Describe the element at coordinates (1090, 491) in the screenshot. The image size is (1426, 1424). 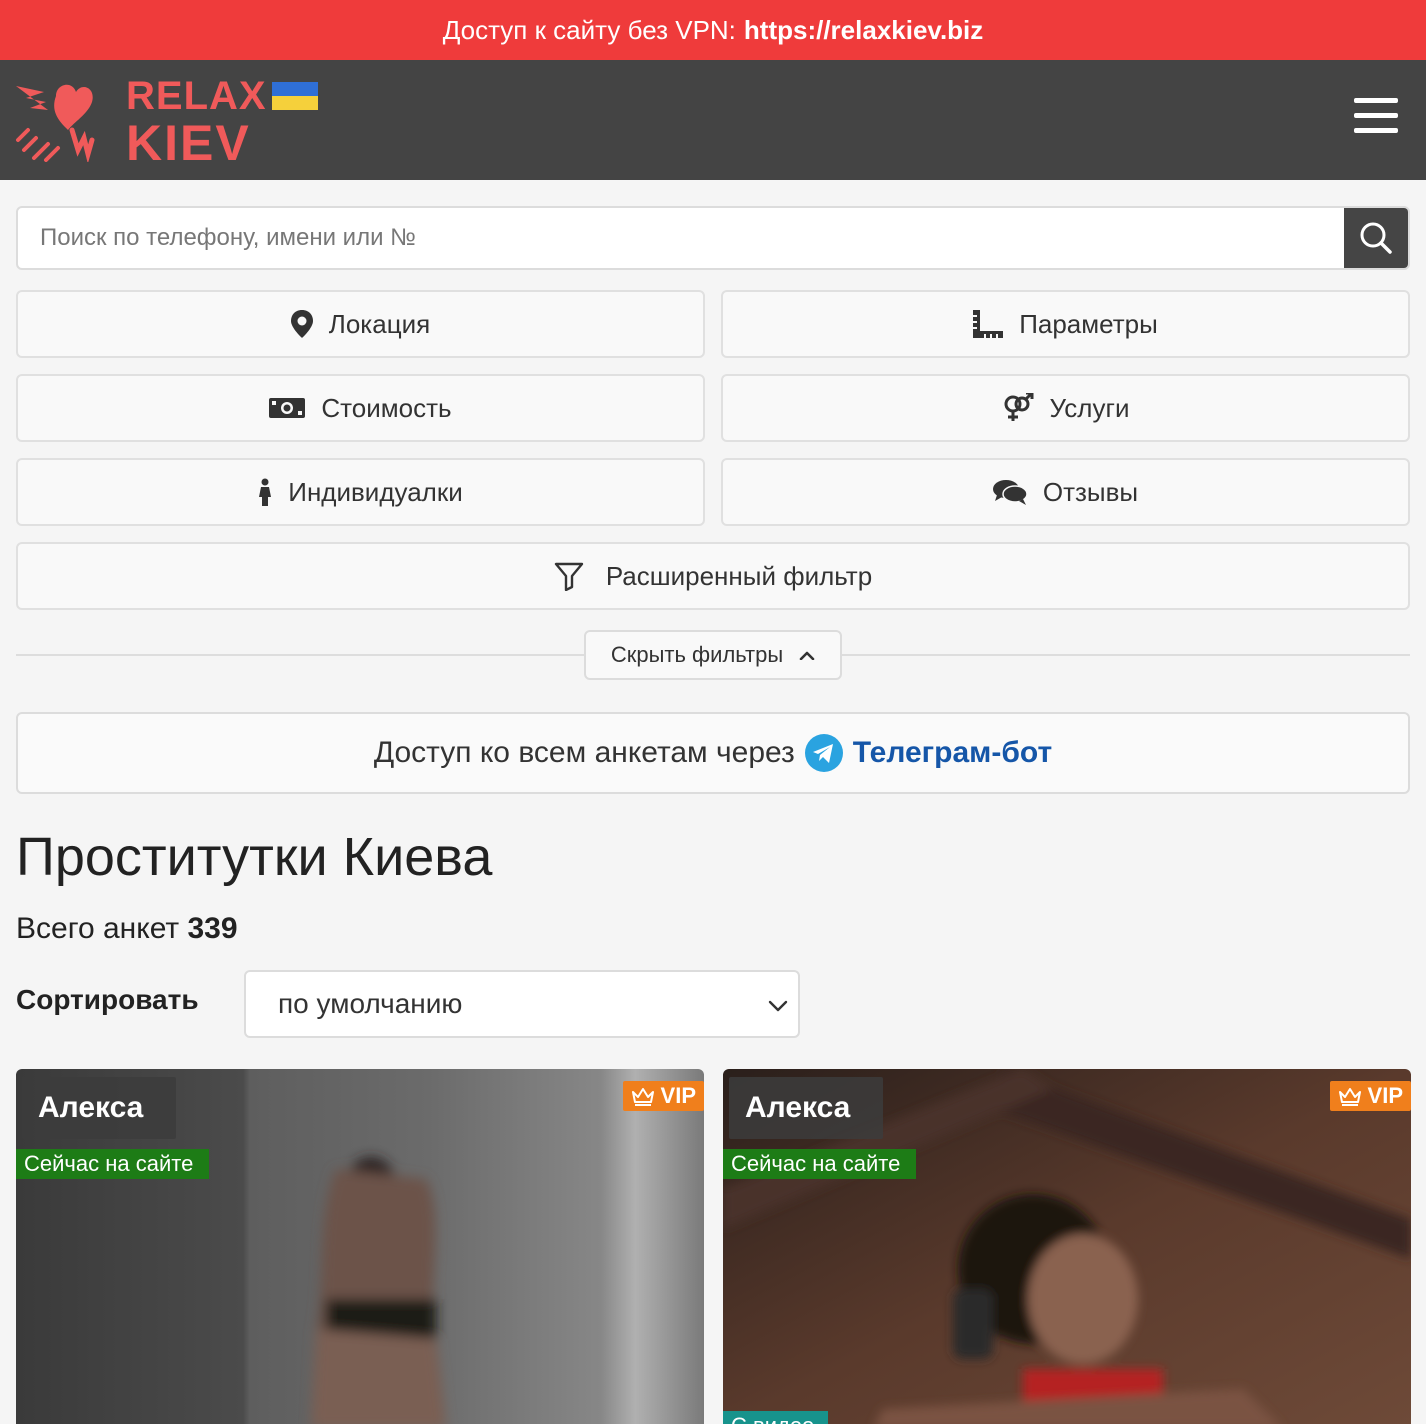
I see `reviews-filter-label: Отзывы` at that location.